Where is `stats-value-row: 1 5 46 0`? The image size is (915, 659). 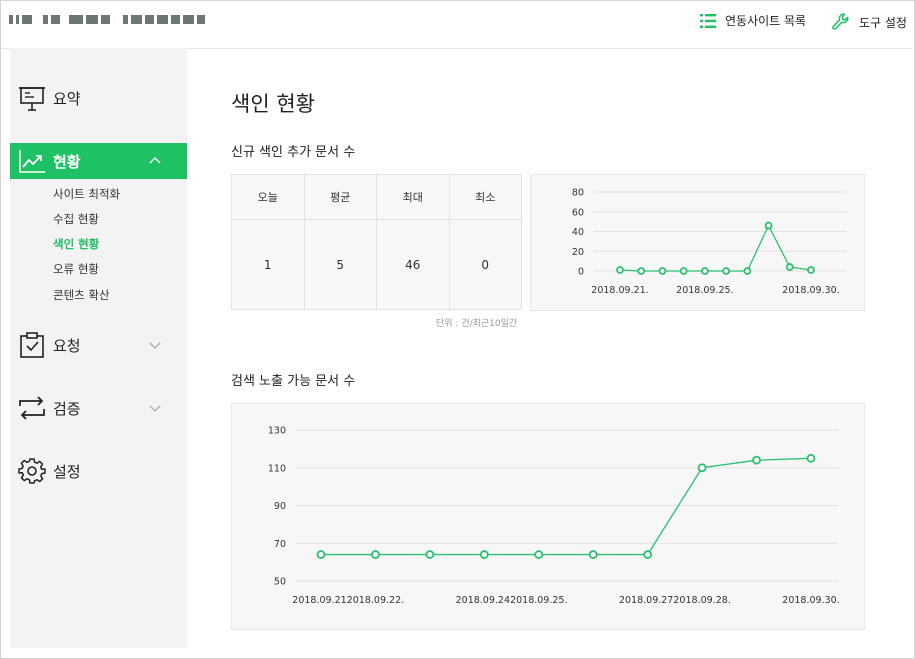
stats-value-row: 1 5 46 0 is located at coordinates (376, 264).